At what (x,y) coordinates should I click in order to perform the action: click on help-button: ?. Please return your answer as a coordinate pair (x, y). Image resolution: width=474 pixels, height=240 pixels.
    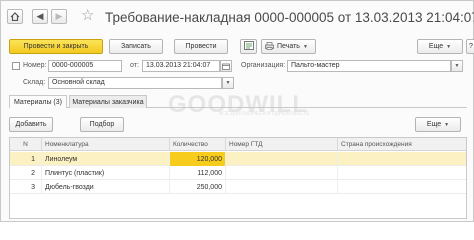
    Looking at the image, I should click on (470, 46).